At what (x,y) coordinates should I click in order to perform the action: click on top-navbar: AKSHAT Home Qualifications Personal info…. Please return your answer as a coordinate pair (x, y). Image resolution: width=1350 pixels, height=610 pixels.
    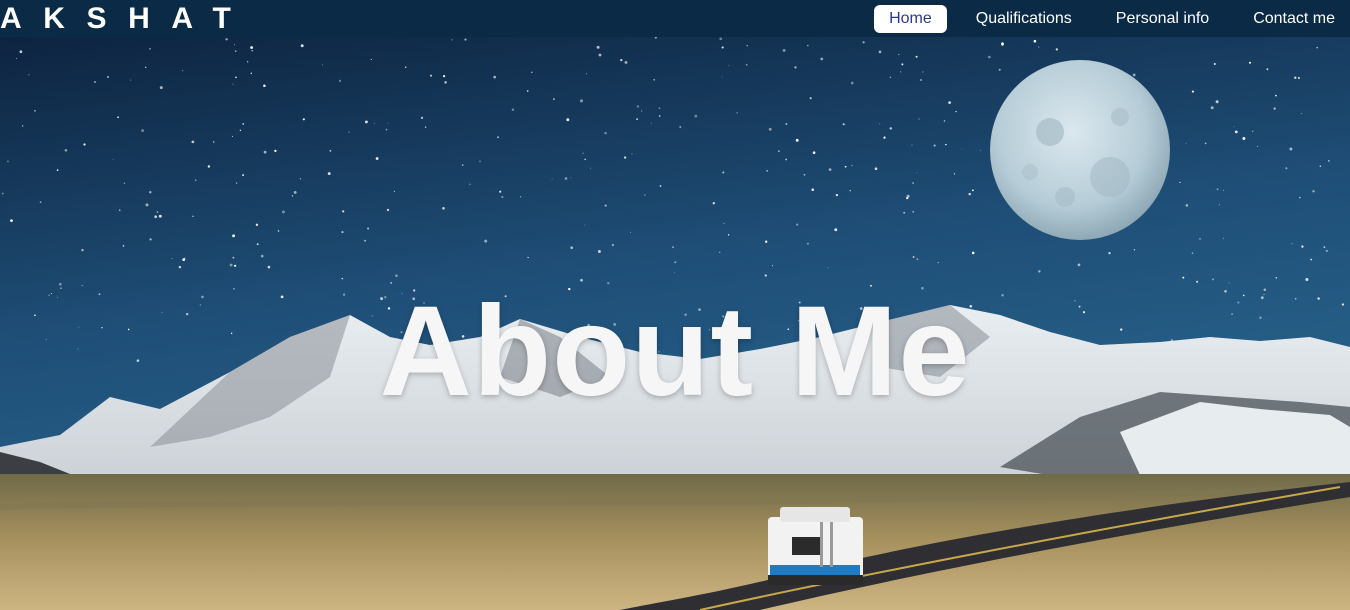
    Looking at the image, I should click on (675, 18).